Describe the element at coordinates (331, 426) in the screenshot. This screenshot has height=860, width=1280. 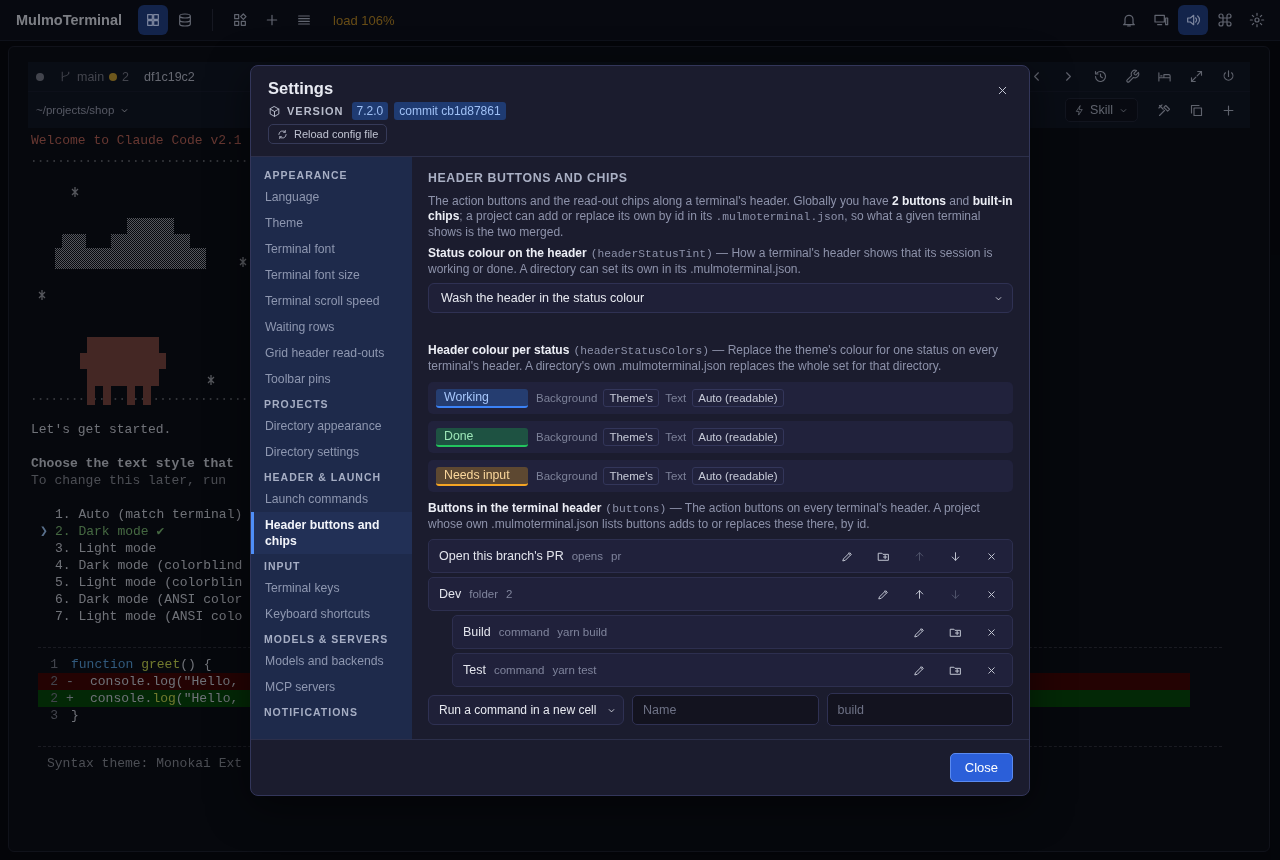
I see `sidebar-item: Directory appearance` at that location.